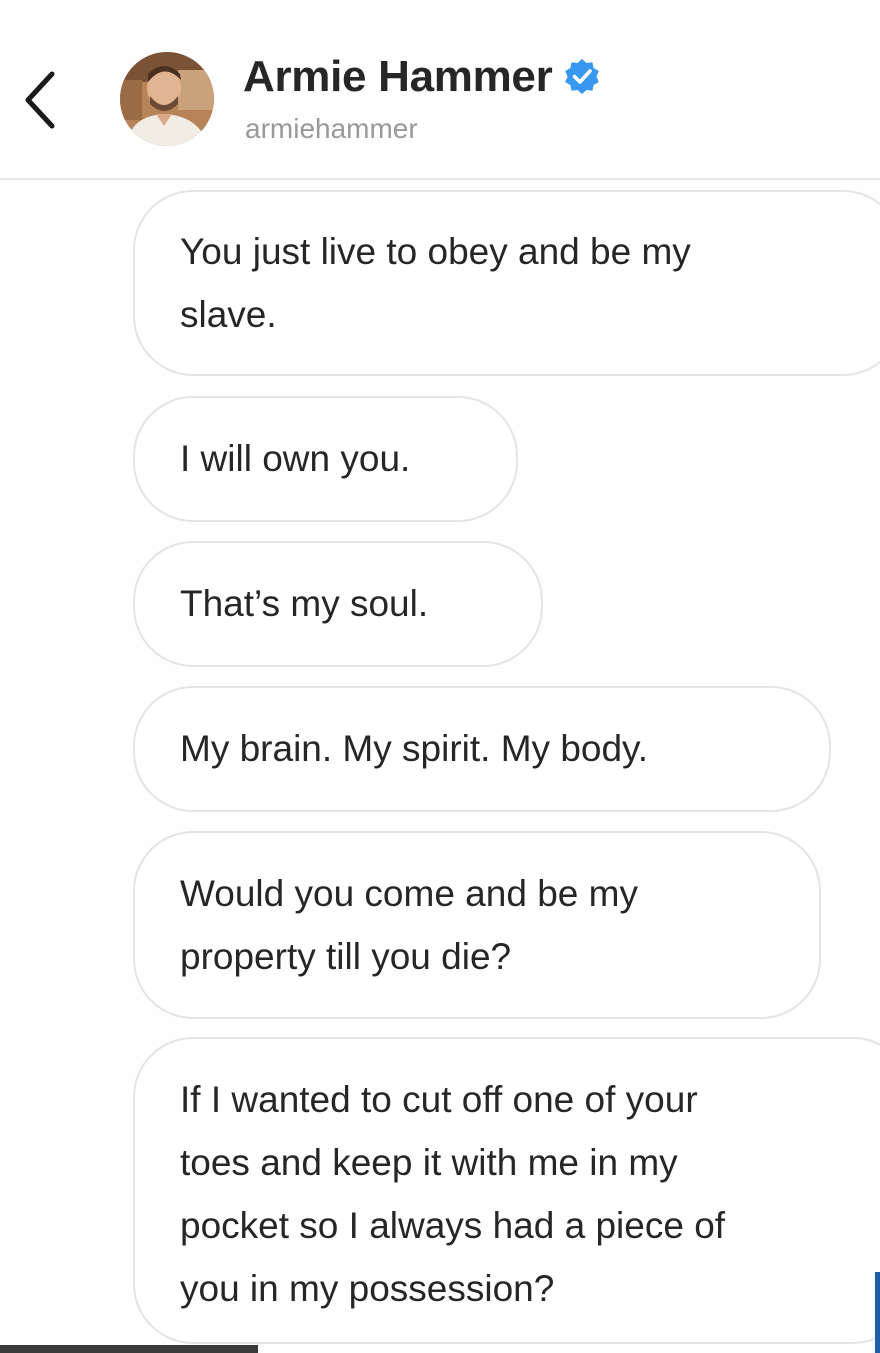 The width and height of the screenshot is (880, 1353). I want to click on message-bubble: I will own you., so click(325, 459).